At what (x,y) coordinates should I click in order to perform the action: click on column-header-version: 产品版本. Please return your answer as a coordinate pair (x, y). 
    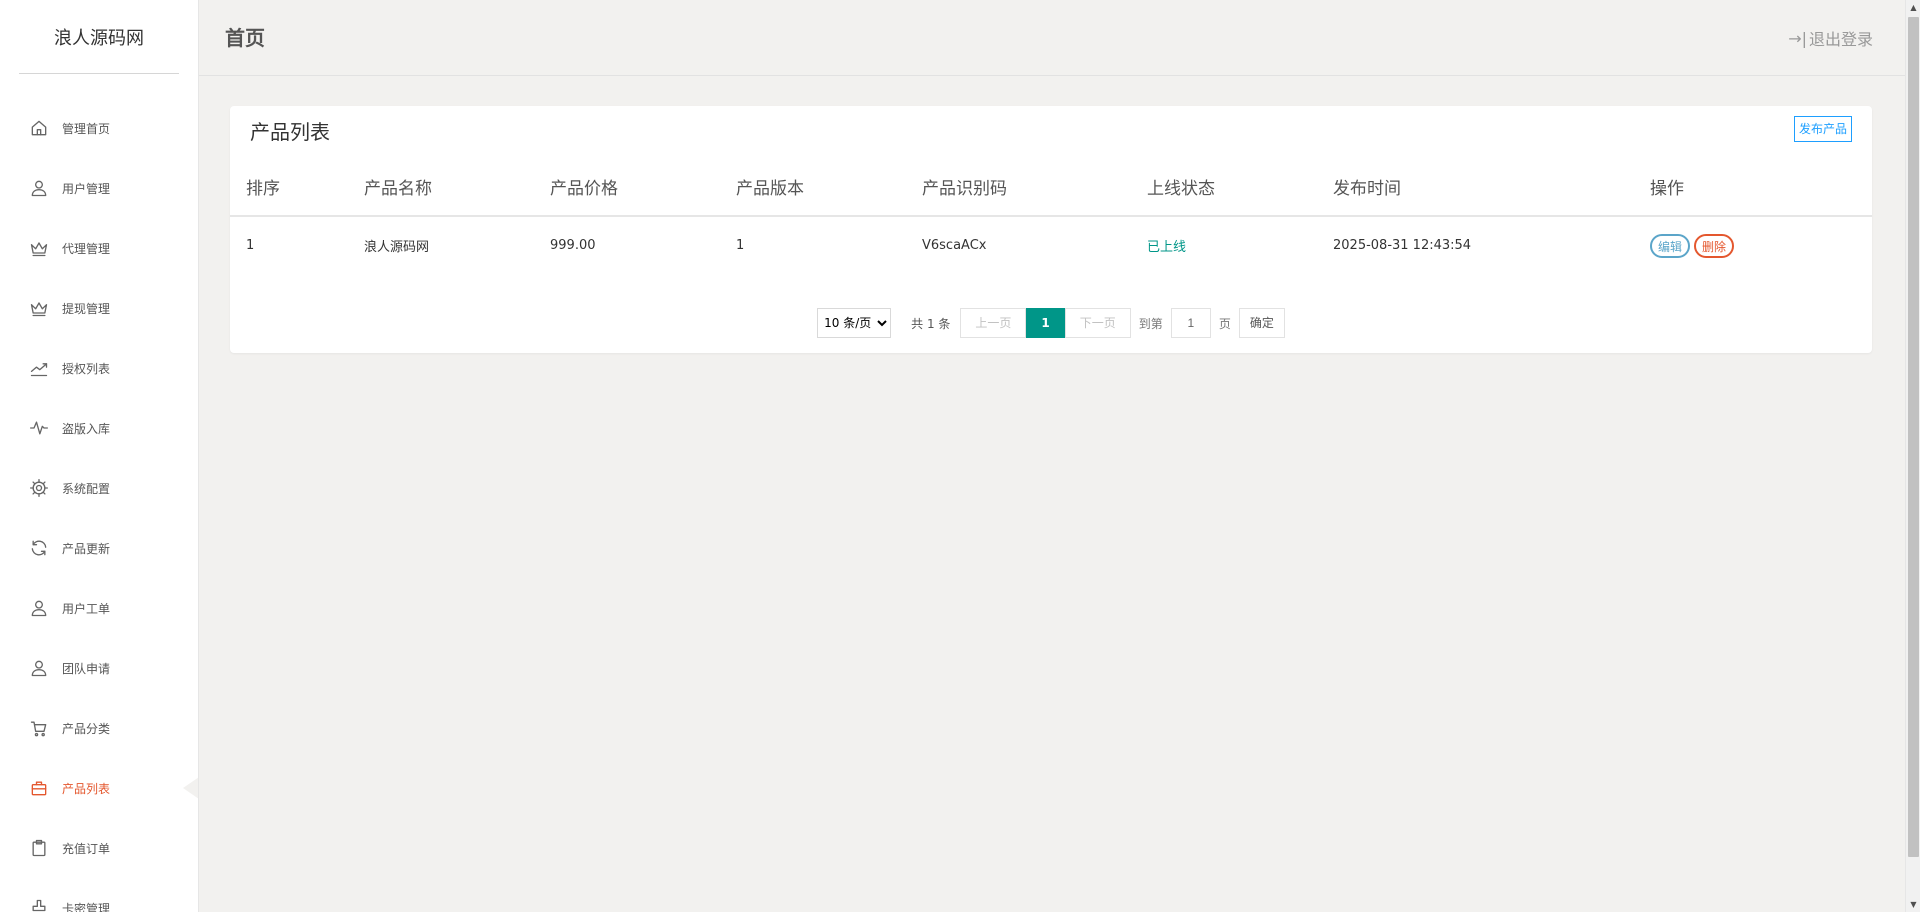
    Looking at the image, I should click on (813, 187).